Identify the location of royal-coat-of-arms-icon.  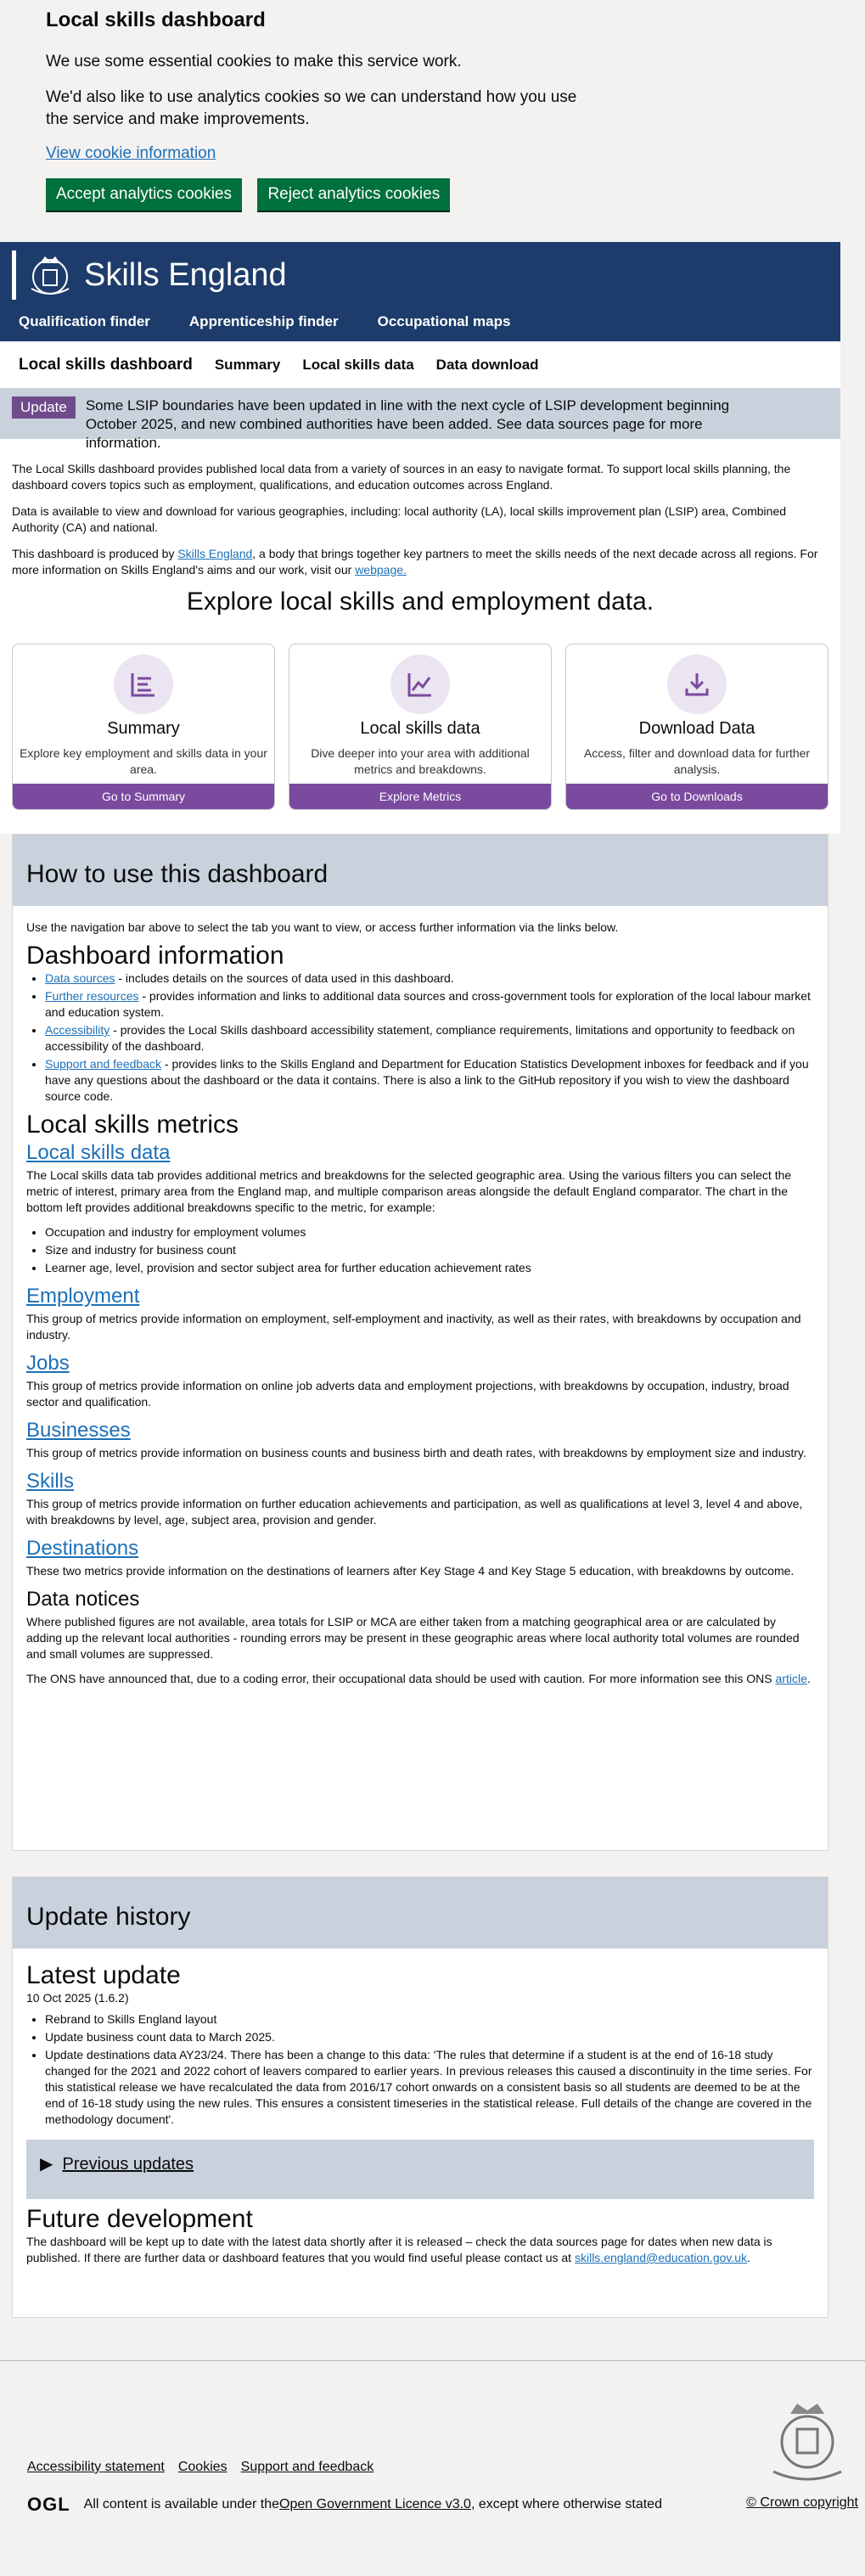
(807, 2442).